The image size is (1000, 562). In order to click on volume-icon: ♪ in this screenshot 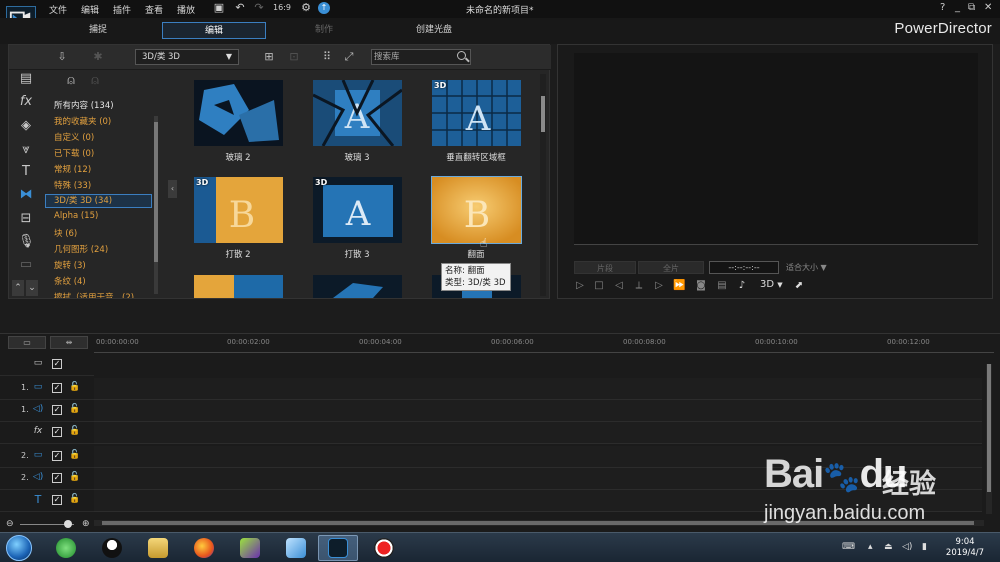, I will do `click(742, 286)`.